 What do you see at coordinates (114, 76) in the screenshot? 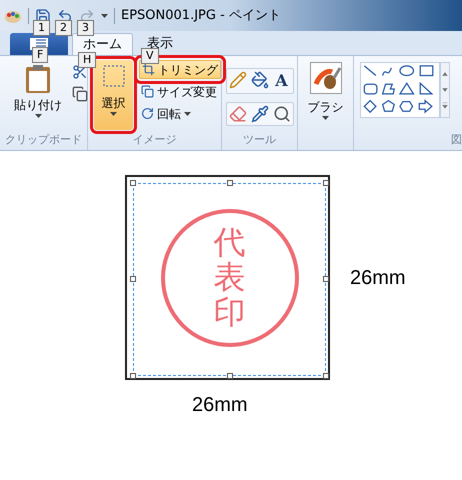
I see `selection-icon` at bounding box center [114, 76].